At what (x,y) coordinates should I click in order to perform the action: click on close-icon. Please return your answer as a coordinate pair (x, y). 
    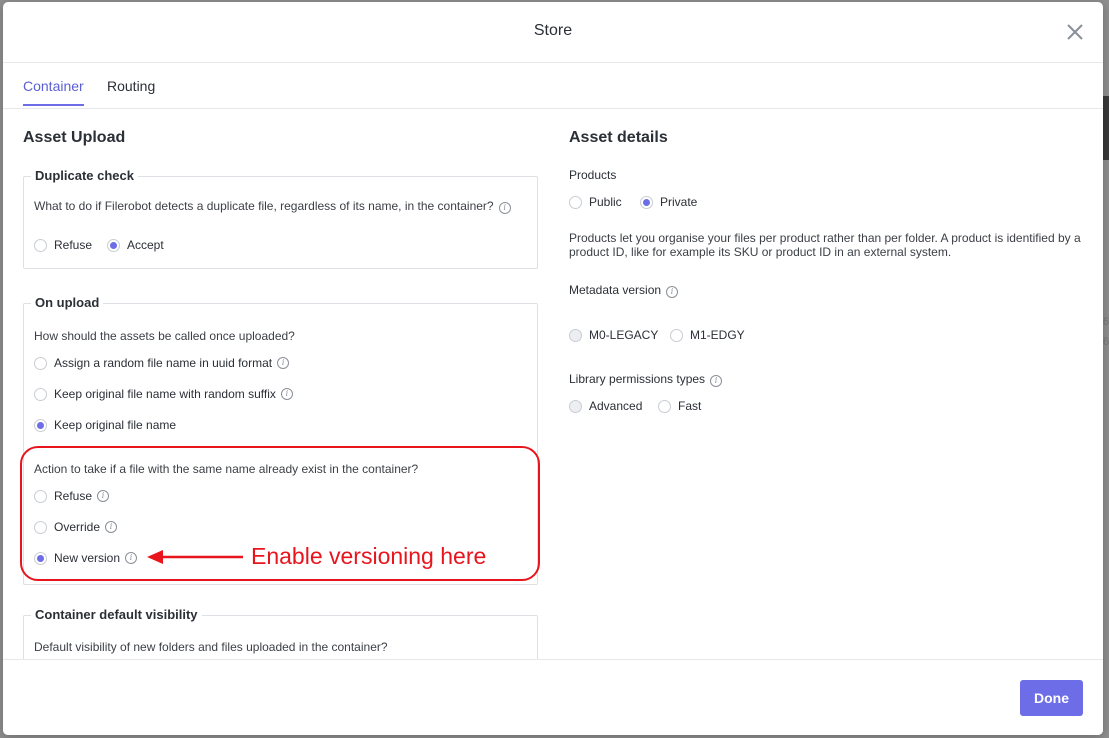
    Looking at the image, I should click on (1075, 32).